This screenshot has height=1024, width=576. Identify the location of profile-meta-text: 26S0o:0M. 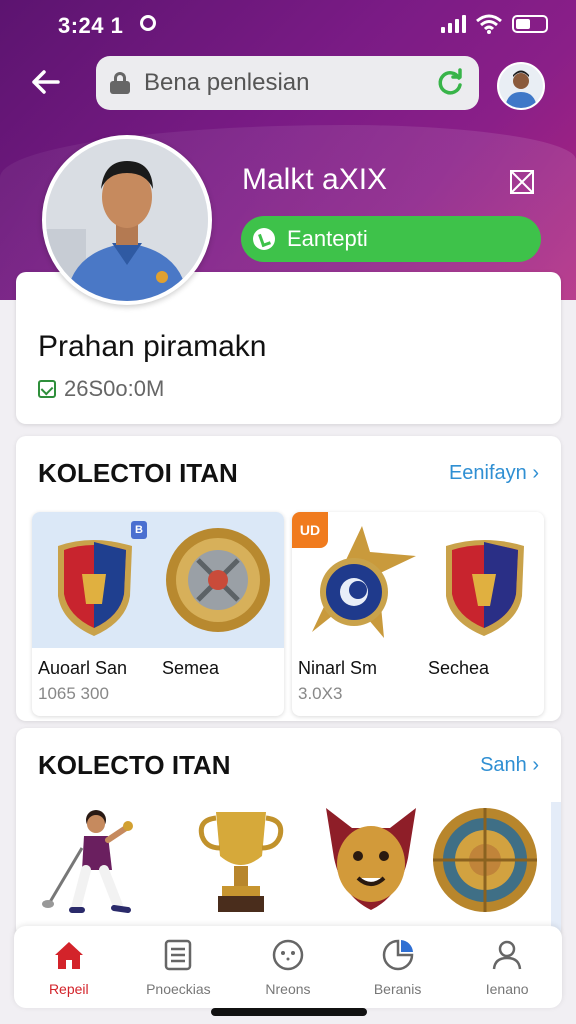
(114, 388).